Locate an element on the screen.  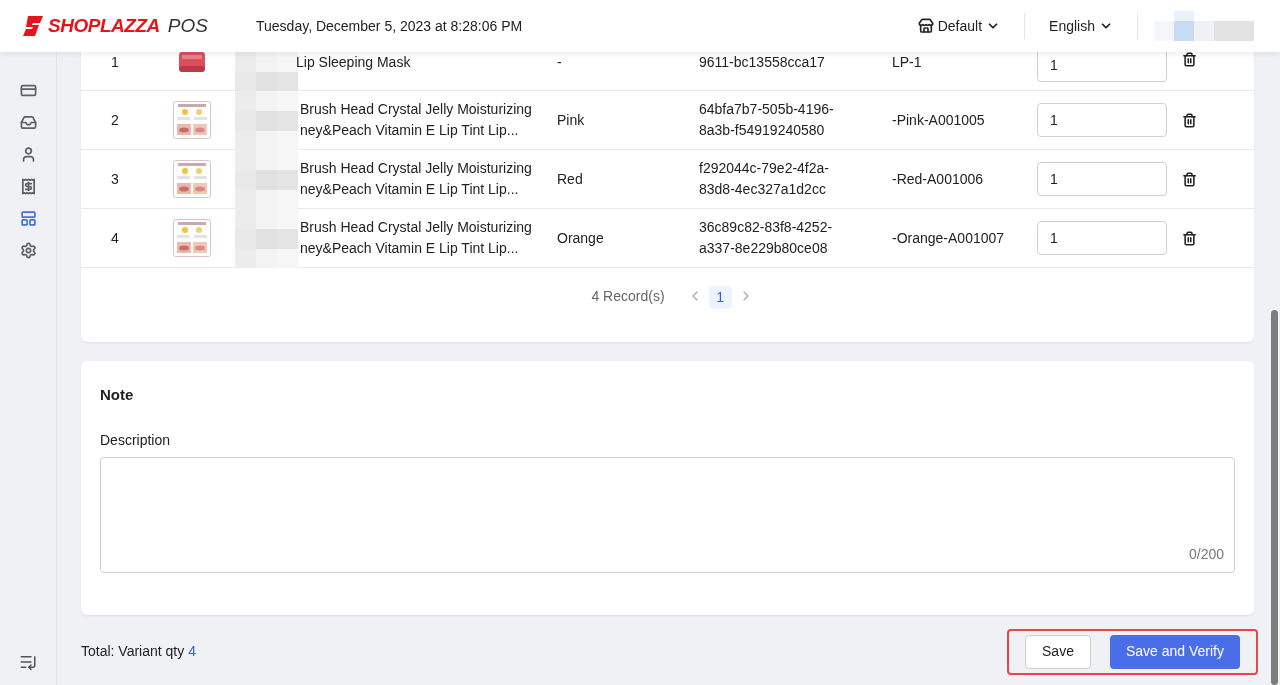
save-and-verify-button: Save and Verify is located at coordinates (1174, 651).